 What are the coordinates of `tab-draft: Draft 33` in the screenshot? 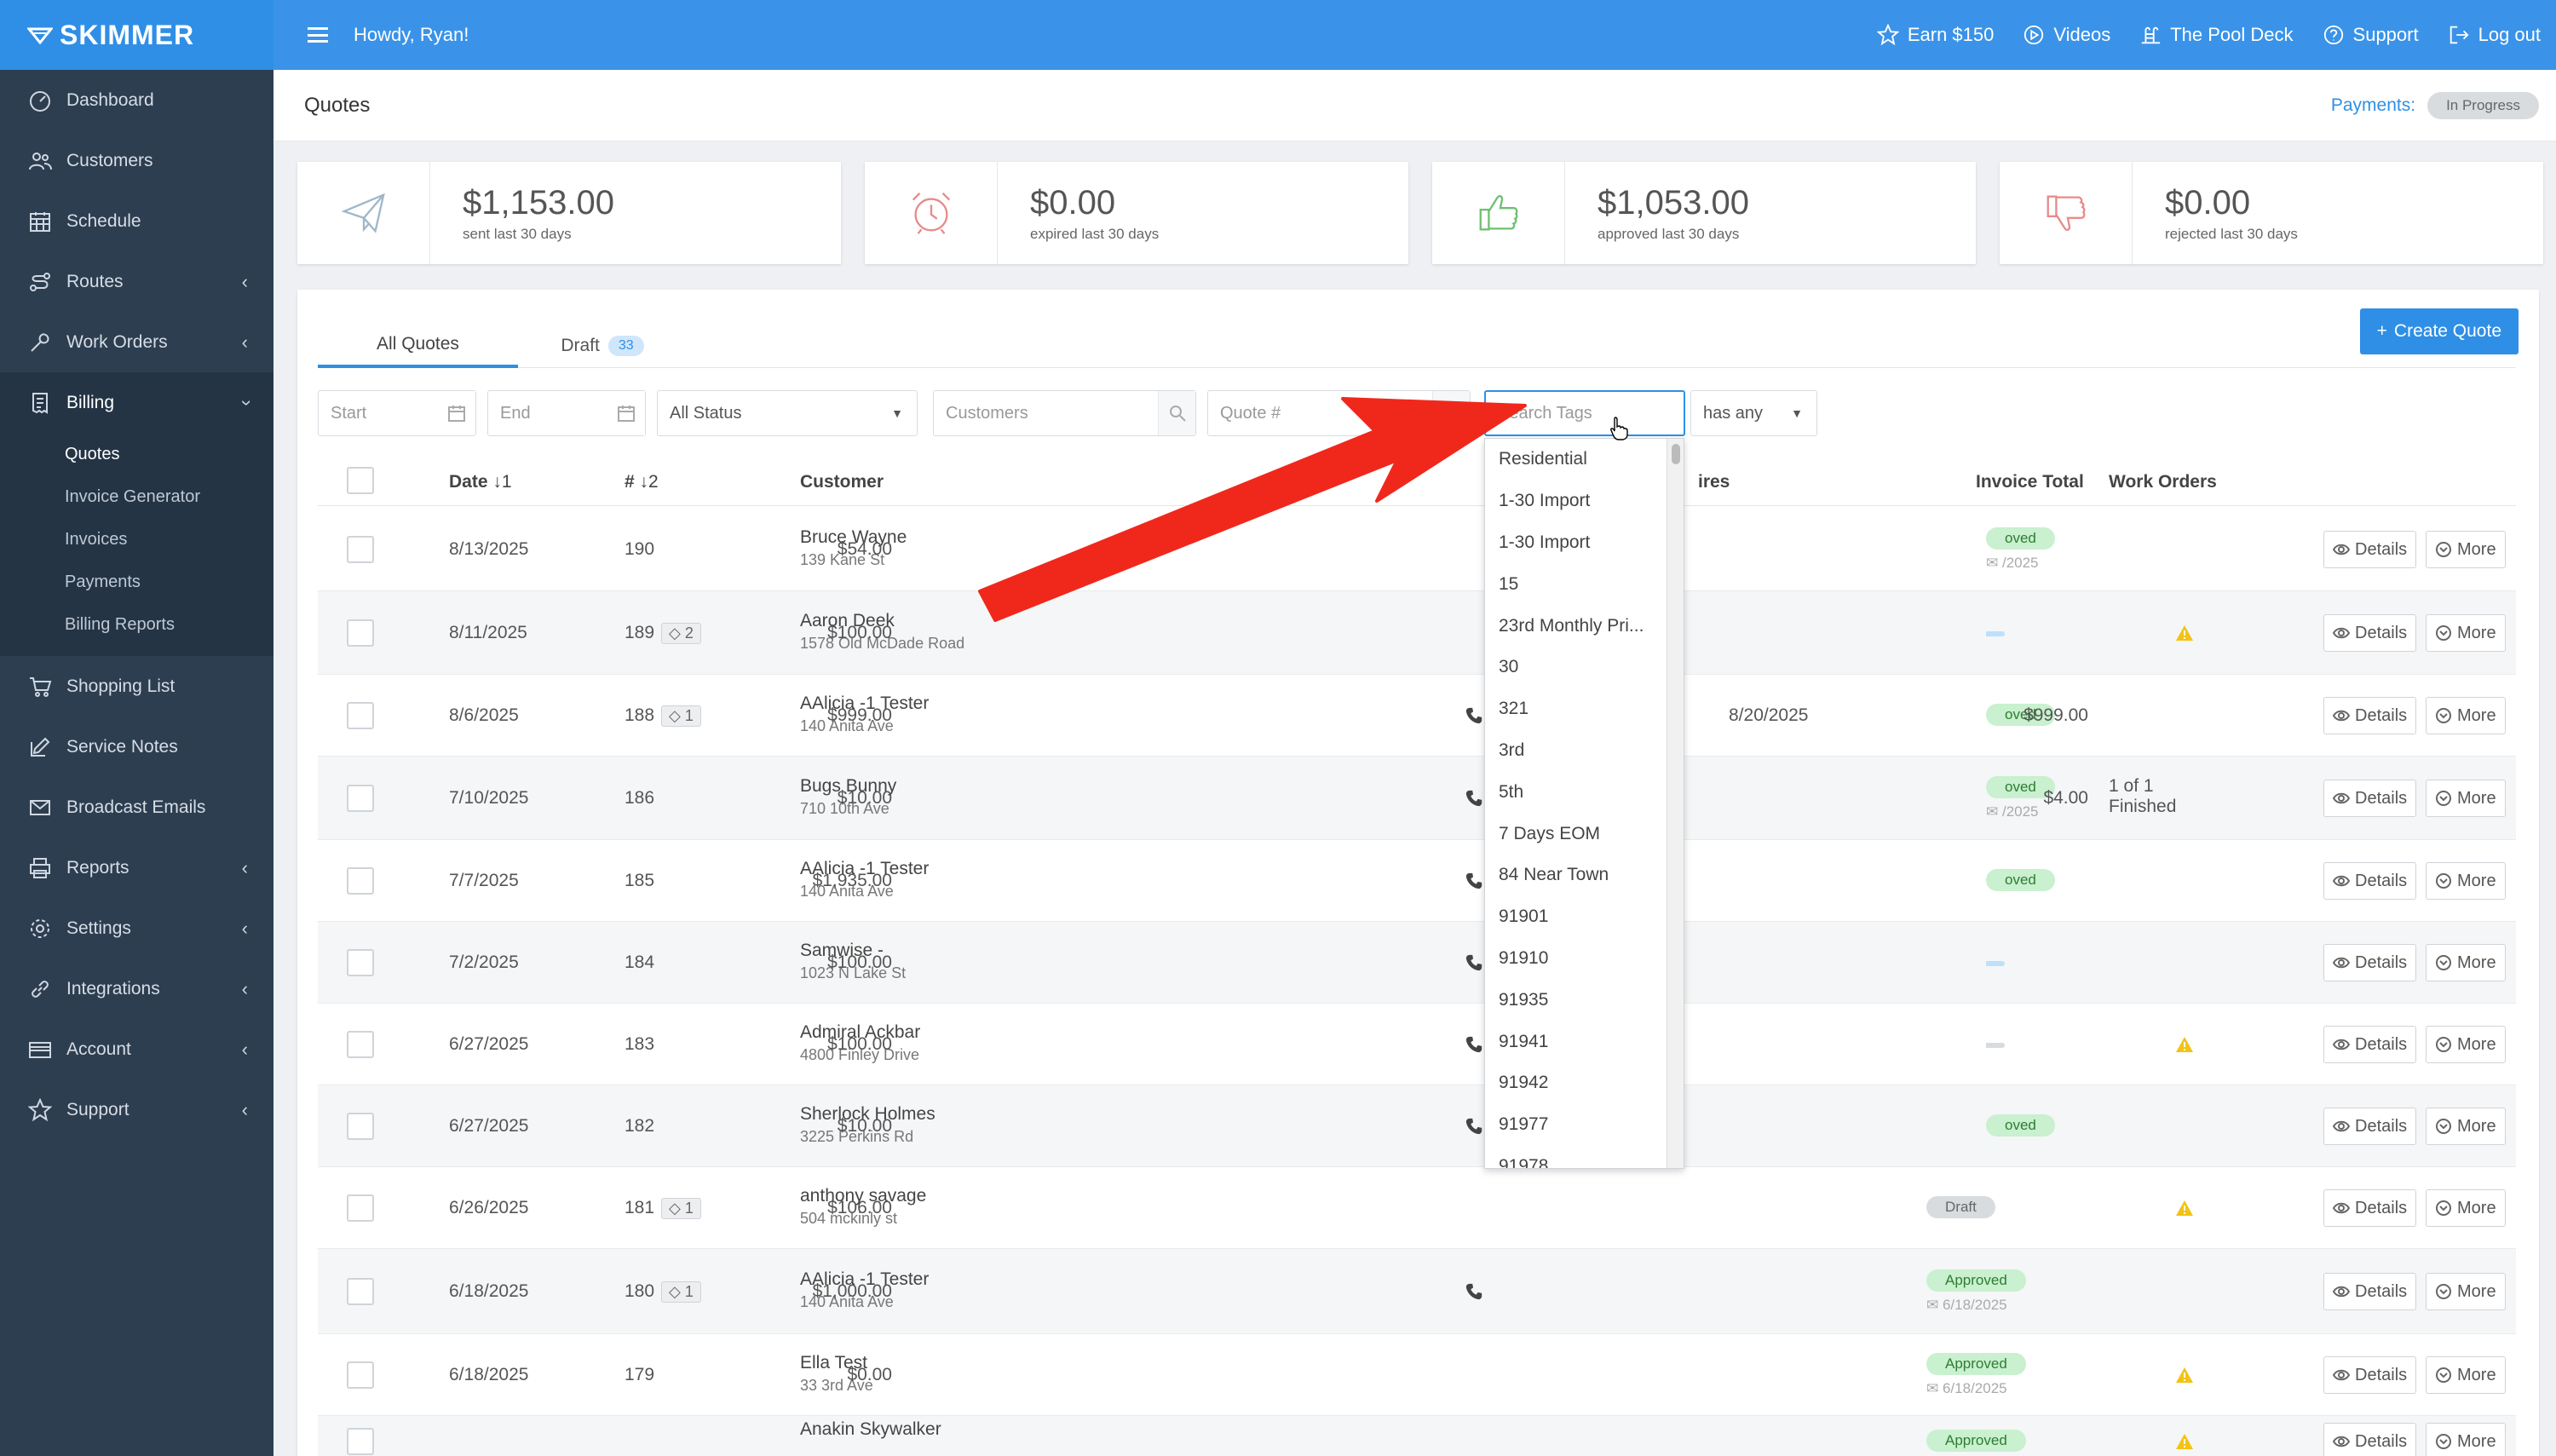 It's located at (602, 346).